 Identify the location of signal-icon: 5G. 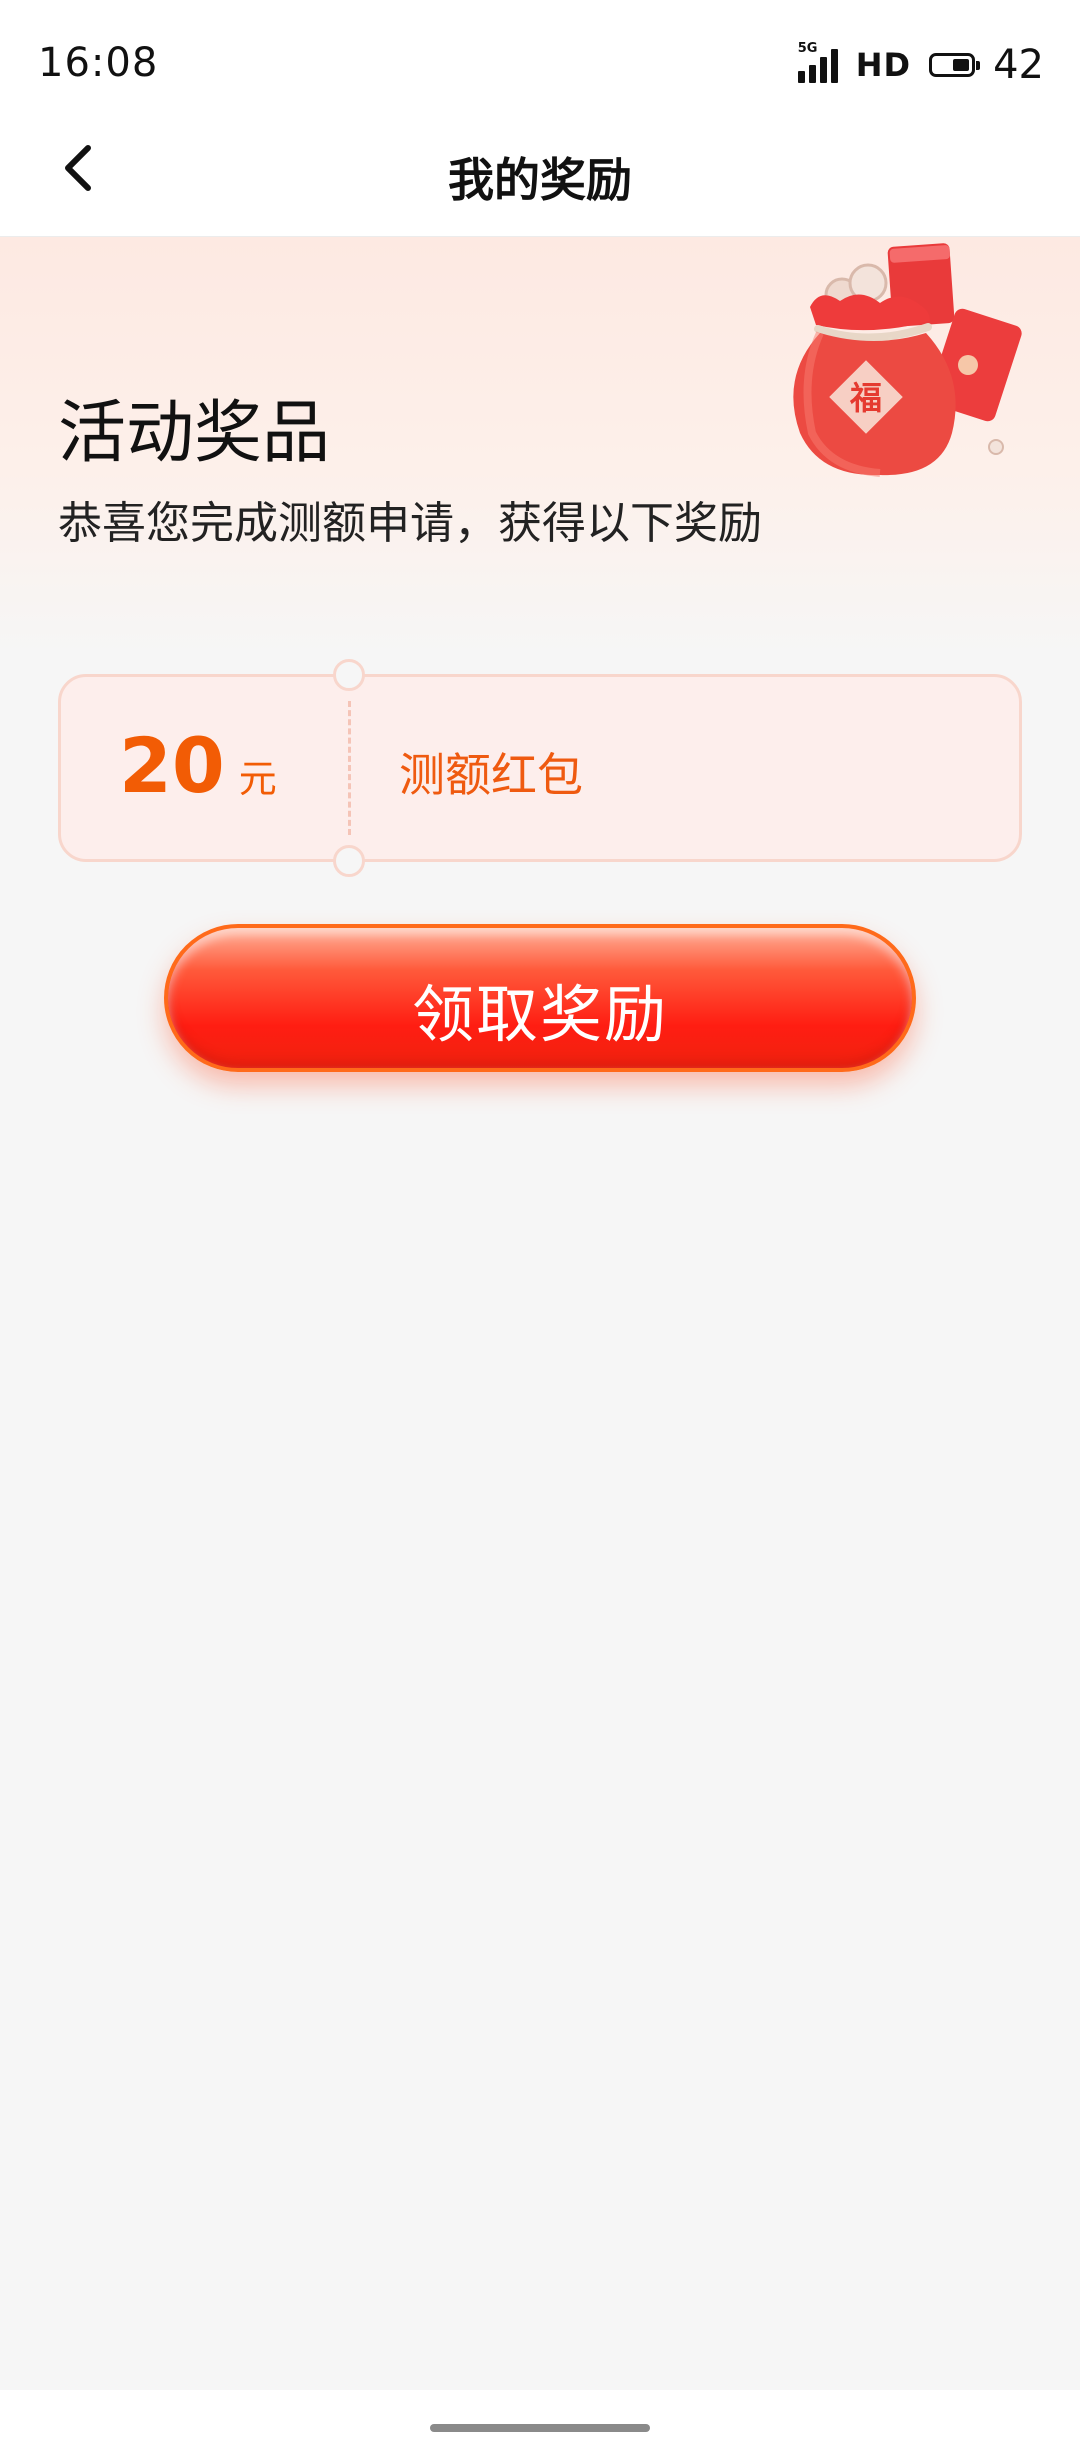
(817, 62).